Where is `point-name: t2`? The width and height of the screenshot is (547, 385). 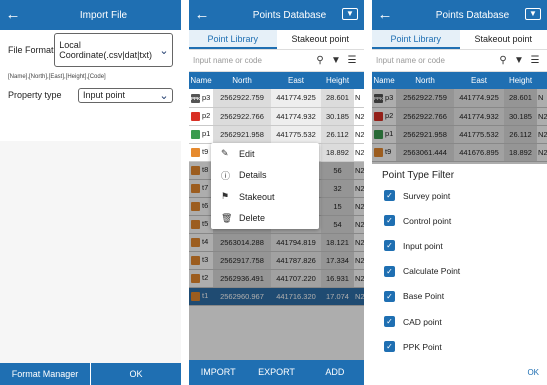 point-name: t2 is located at coordinates (205, 278).